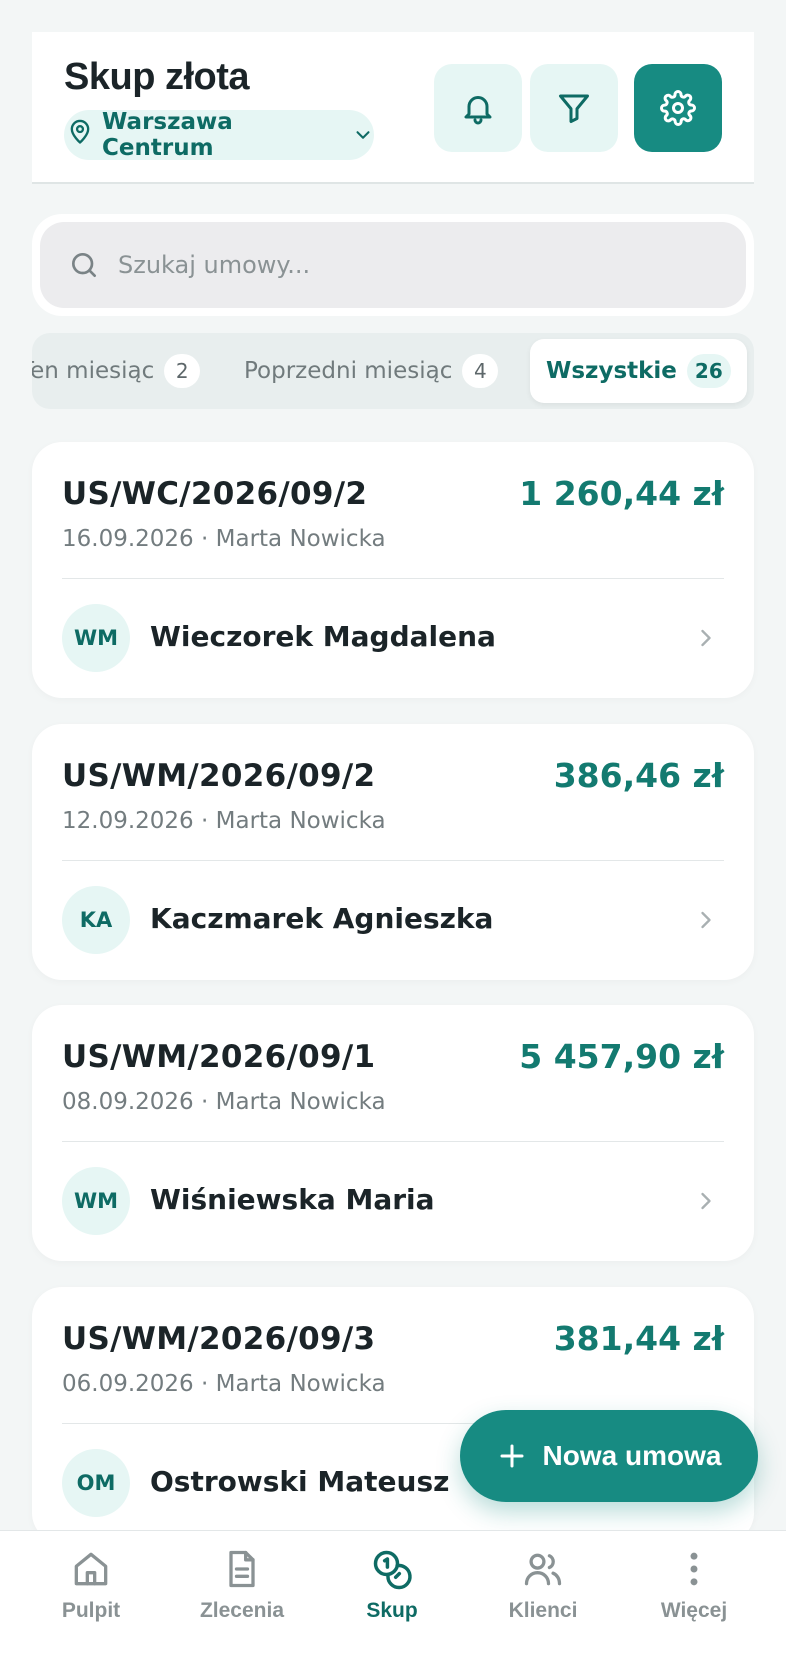 The width and height of the screenshot is (786, 1656). I want to click on contract-date: 16.09.2026, so click(128, 539).